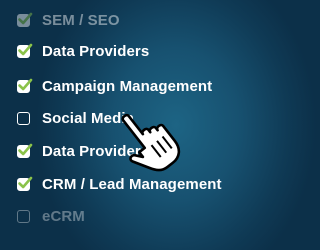 This screenshot has width=320, height=250. Describe the element at coordinates (127, 86) in the screenshot. I see `checklist-item-label: Campaign Management` at that location.